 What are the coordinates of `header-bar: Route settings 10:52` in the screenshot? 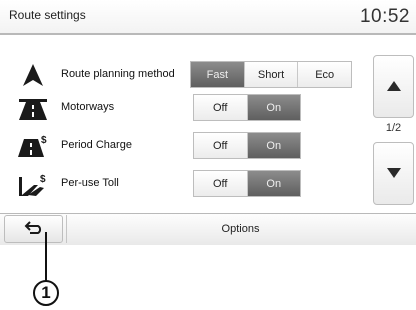 It's located at (208, 17).